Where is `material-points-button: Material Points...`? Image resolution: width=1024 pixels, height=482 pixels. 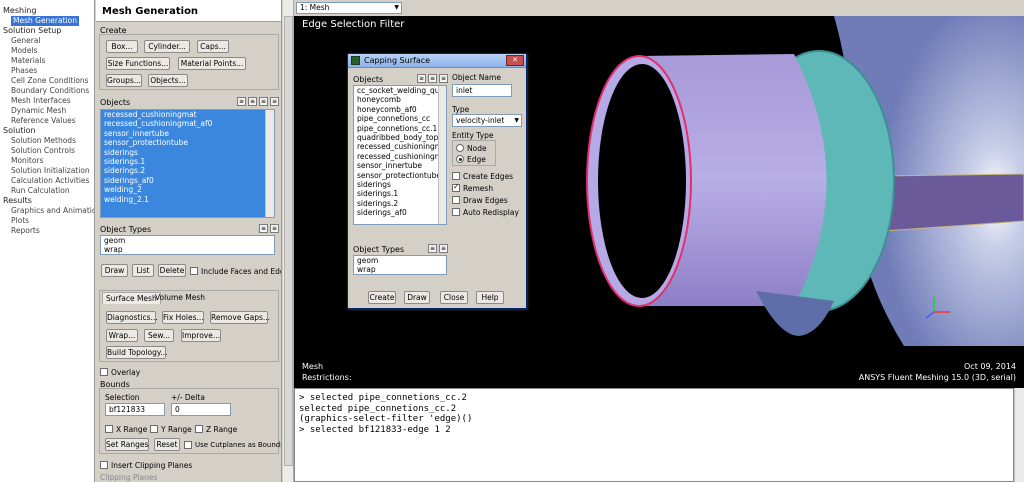
material-points-button: Material Points... is located at coordinates (212, 63).